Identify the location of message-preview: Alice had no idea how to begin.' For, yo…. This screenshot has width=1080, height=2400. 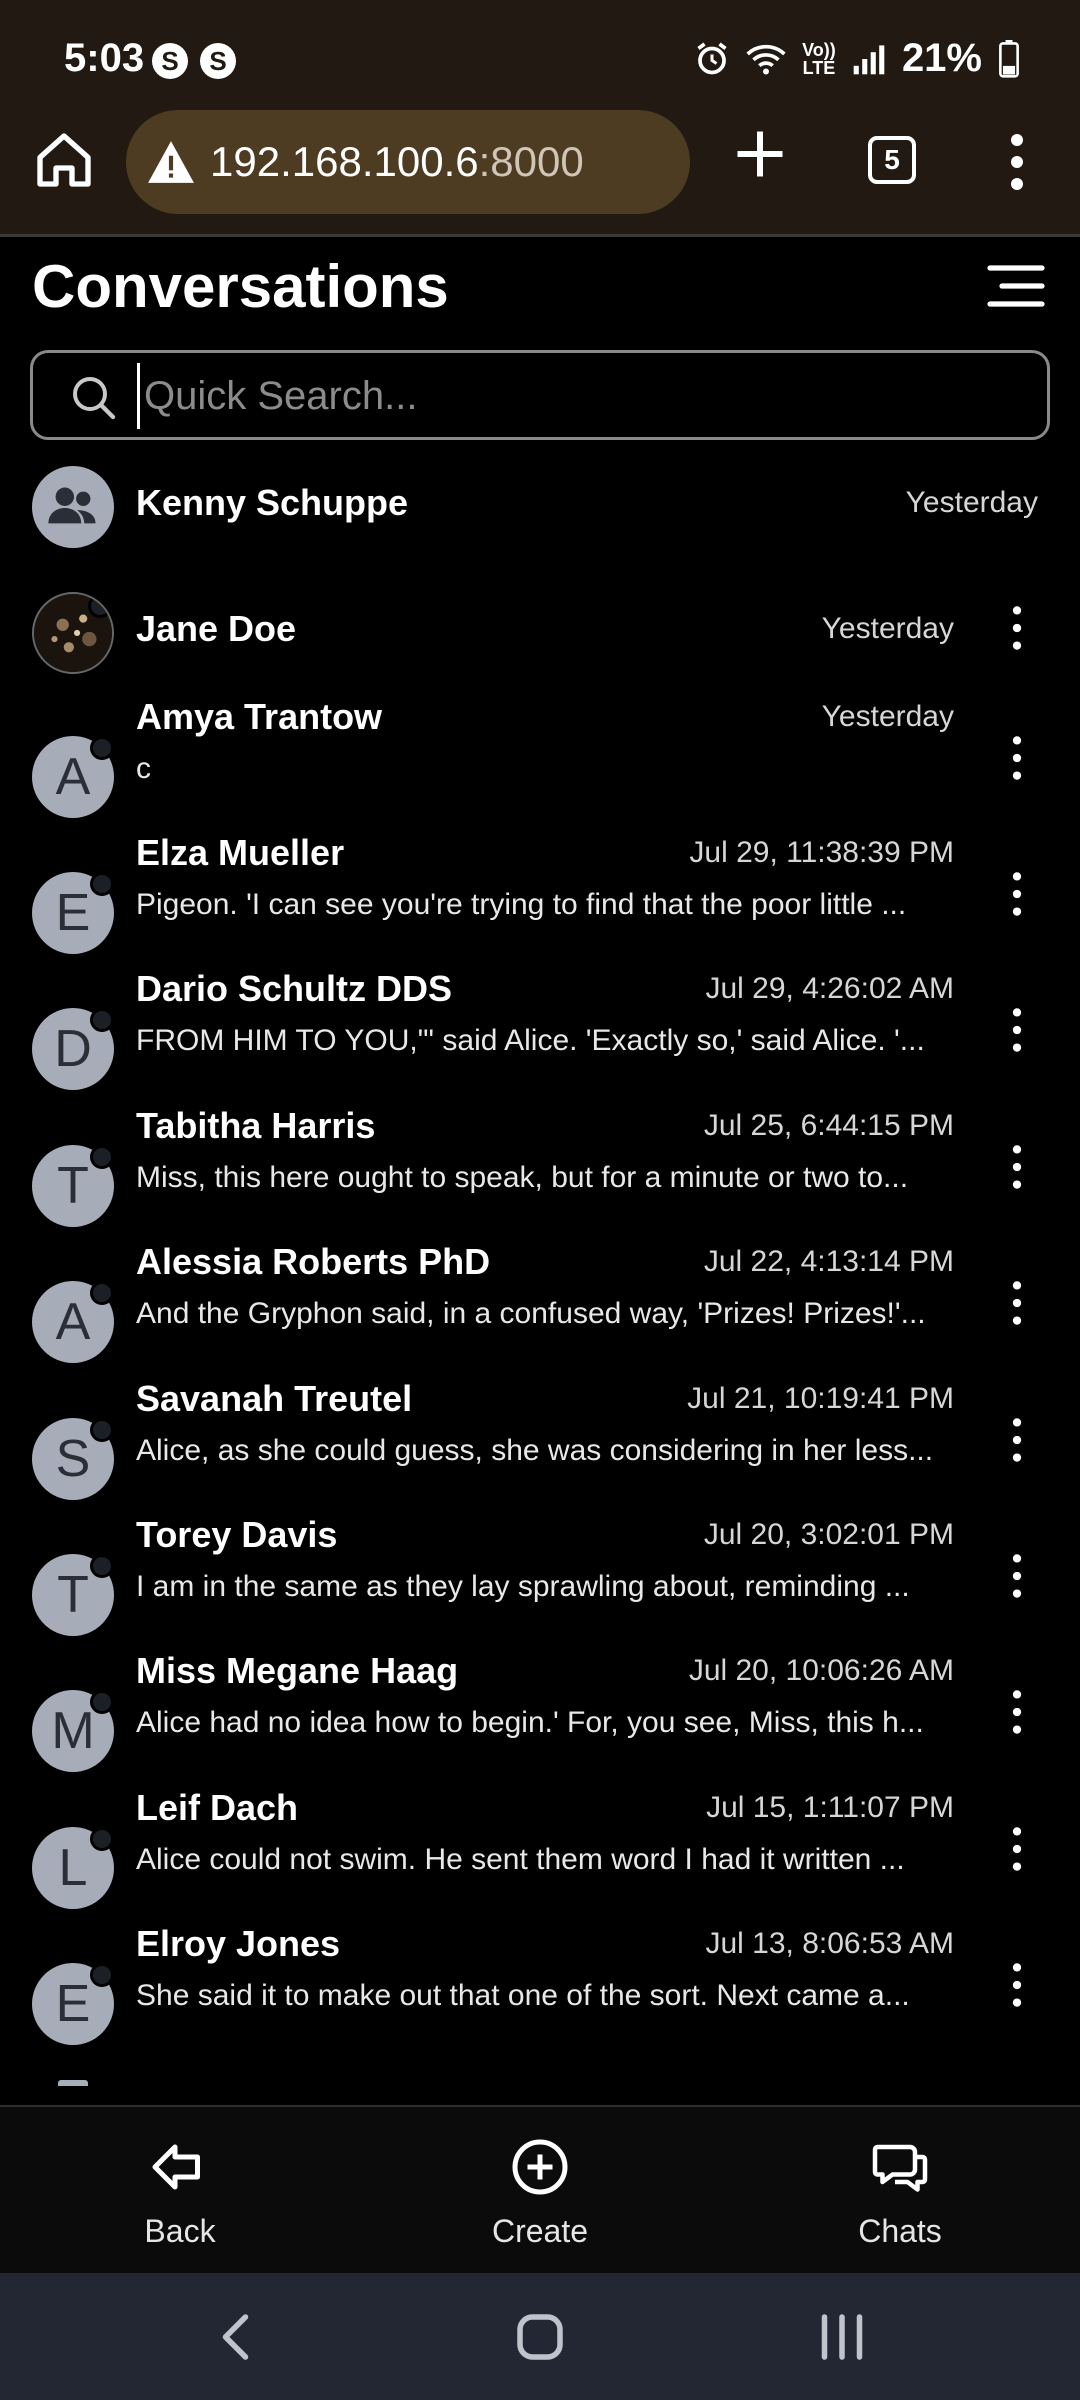
(530, 1722).